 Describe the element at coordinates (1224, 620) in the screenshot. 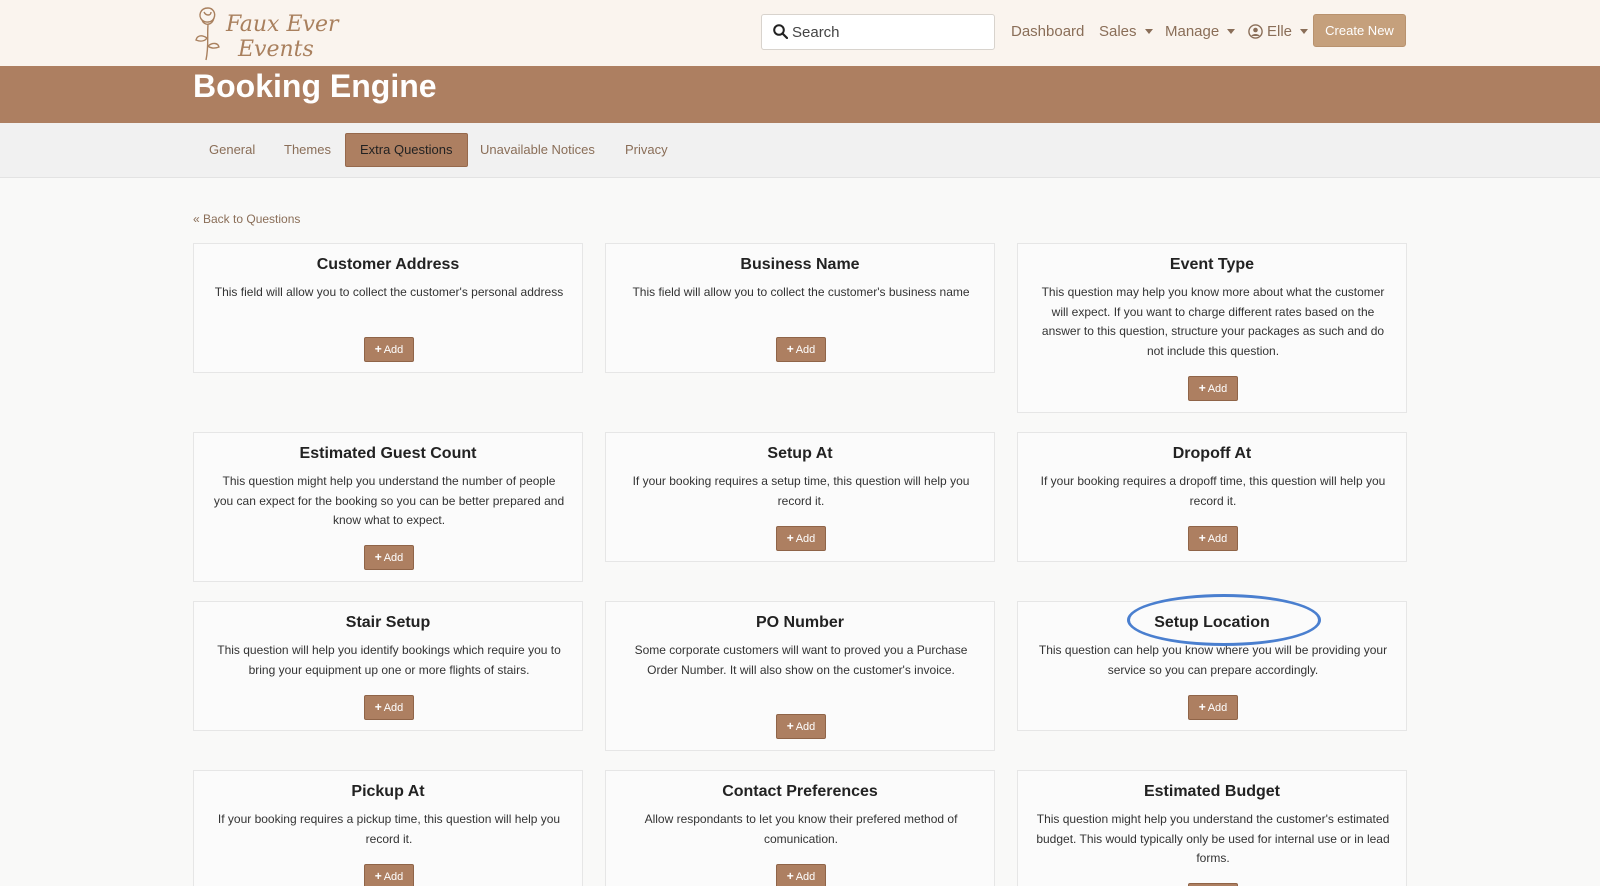

I see `highlight-circle-annotation` at that location.